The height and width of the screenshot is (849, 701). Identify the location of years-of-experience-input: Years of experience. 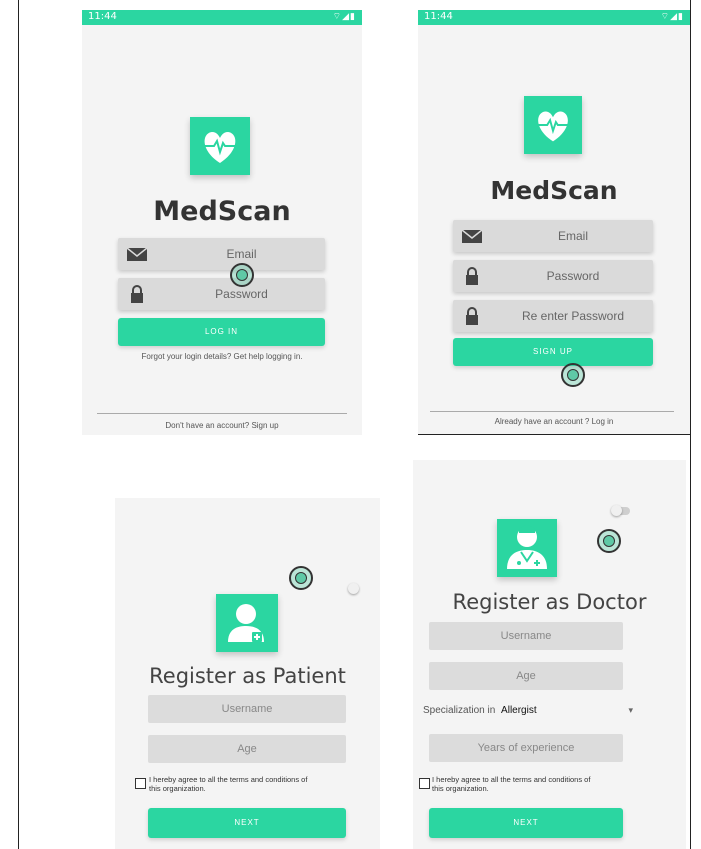
(526, 748).